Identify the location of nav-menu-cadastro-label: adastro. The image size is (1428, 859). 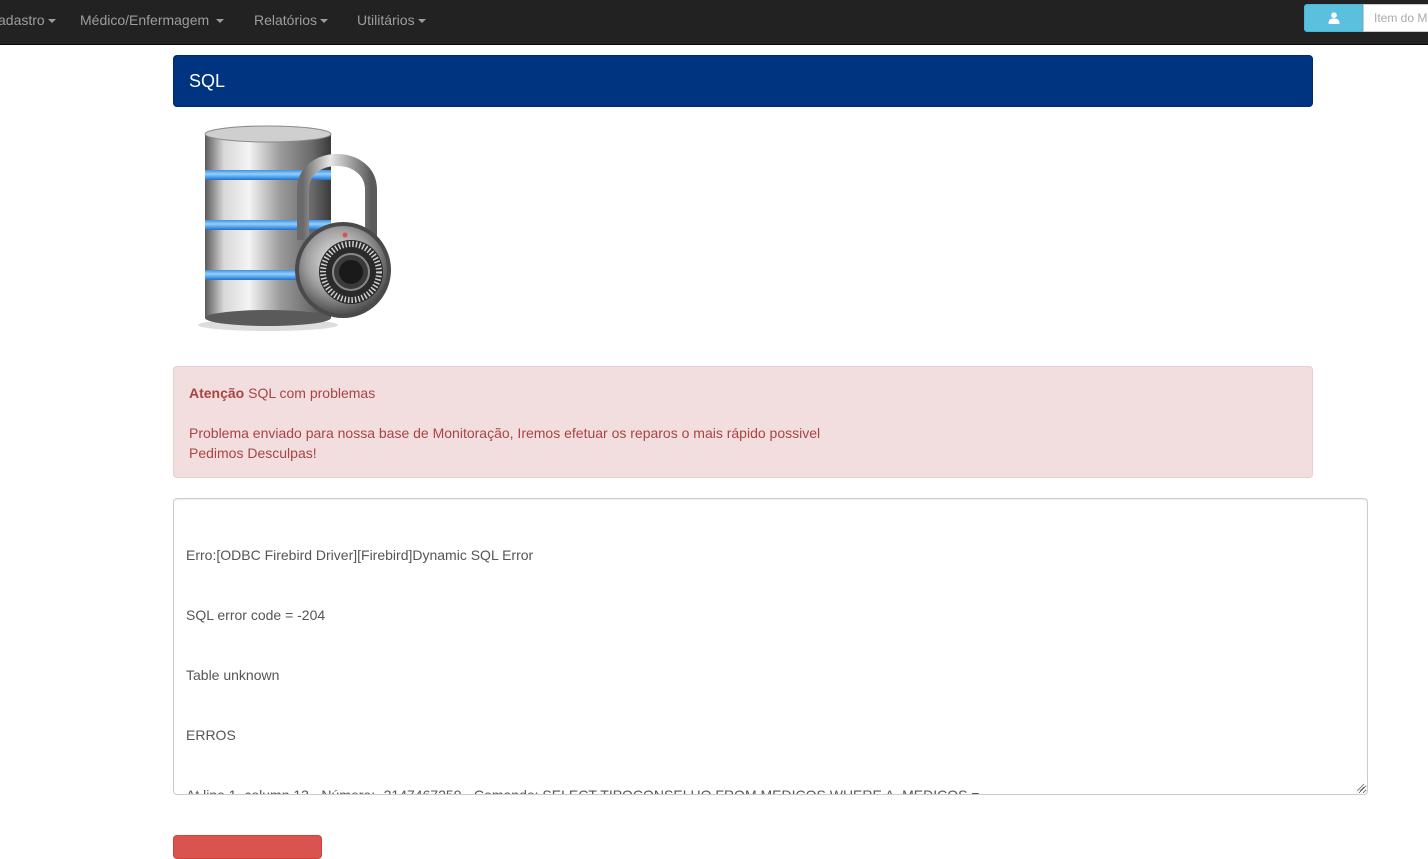
(22, 20).